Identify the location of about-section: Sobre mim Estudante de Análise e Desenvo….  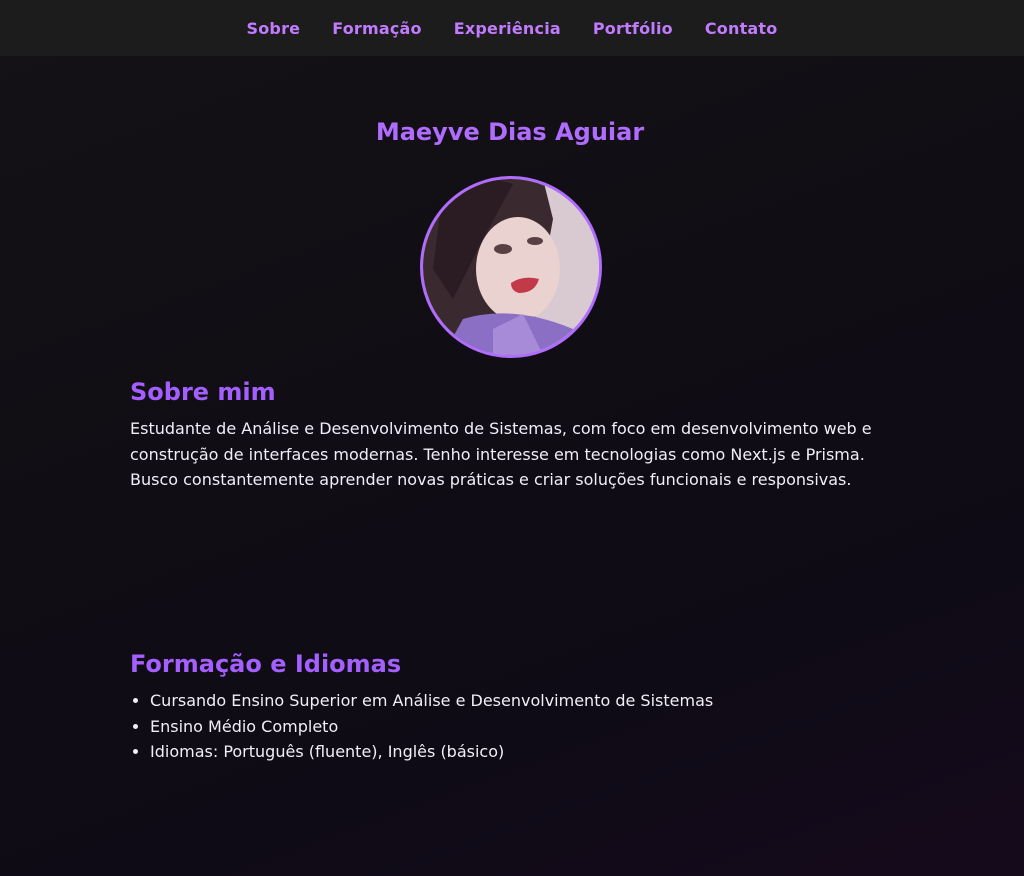
(515, 435).